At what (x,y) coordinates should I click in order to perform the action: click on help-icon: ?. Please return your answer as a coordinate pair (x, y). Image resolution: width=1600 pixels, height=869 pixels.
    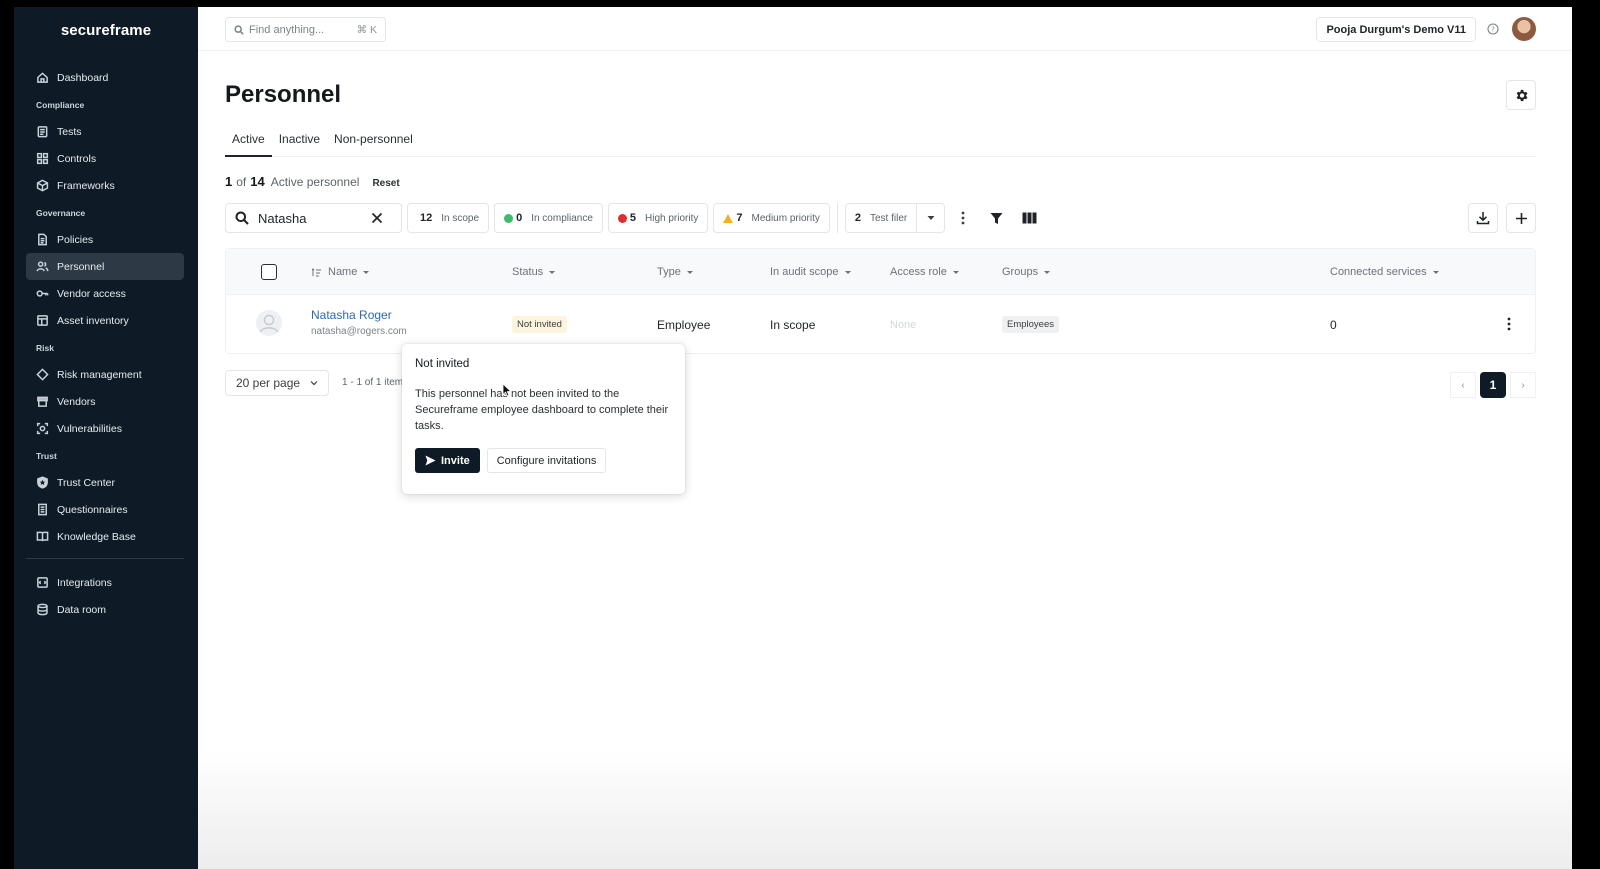
    Looking at the image, I should click on (1493, 29).